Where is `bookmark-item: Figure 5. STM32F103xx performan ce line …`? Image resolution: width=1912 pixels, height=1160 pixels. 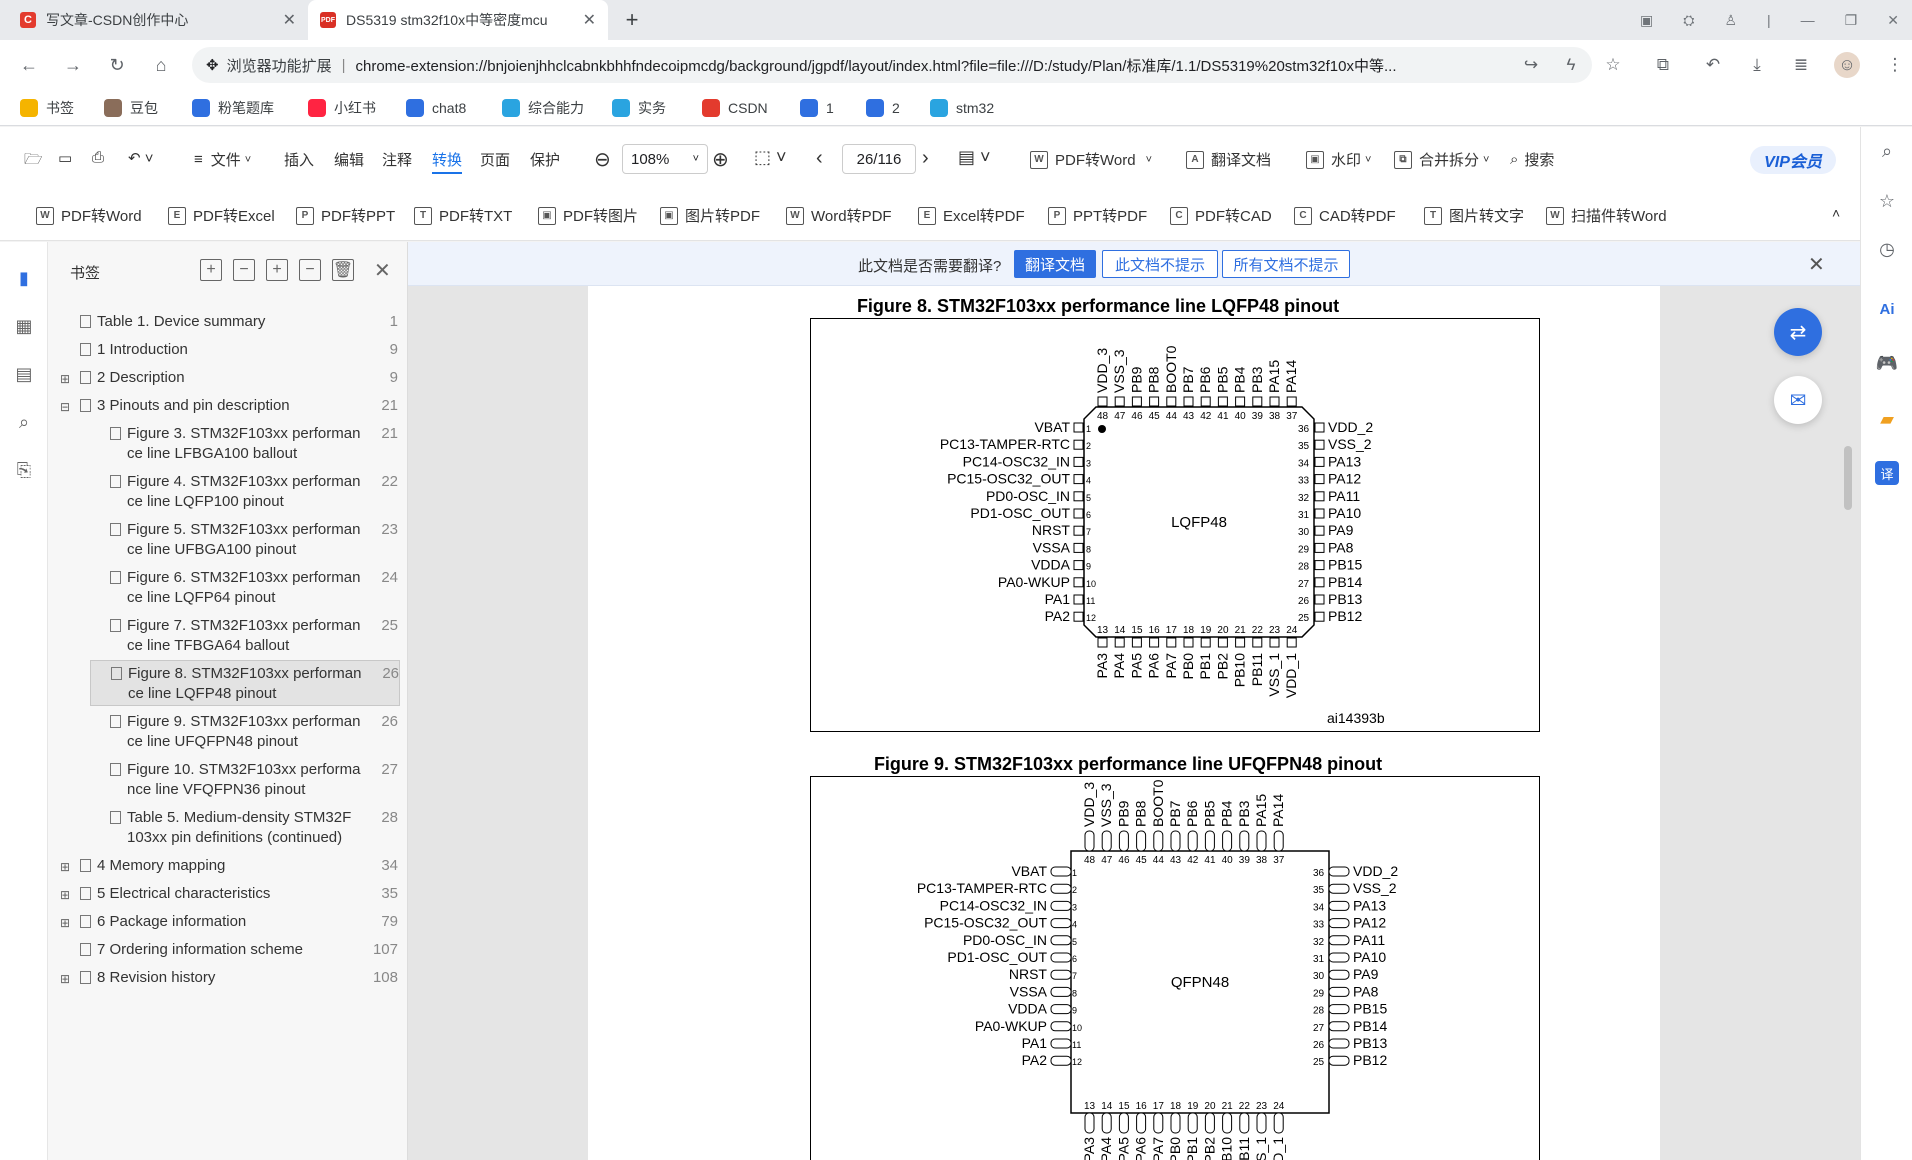
bookmark-item: Figure 5. STM32F103xx performan ce line … is located at coordinates (229, 540).